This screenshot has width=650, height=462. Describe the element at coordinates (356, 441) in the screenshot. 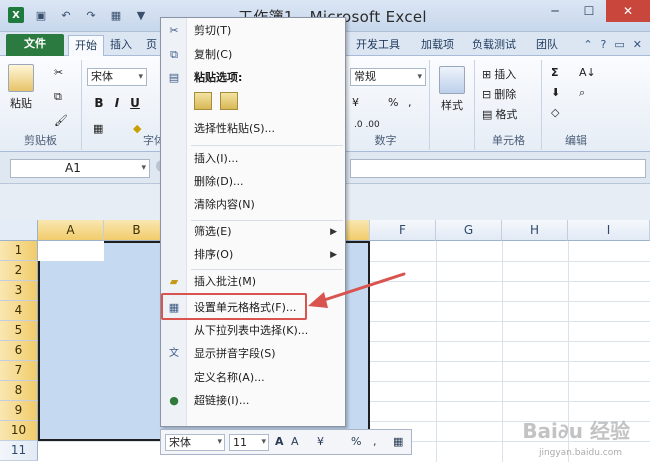

I see `mini-percent-button: %` at that location.